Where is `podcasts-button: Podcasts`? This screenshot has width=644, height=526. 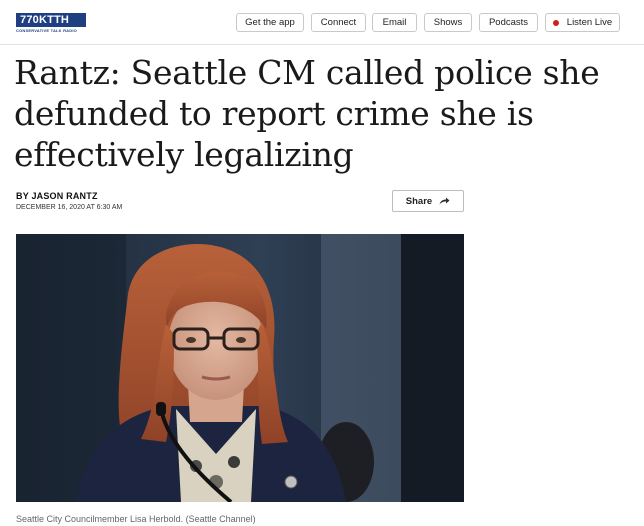
podcasts-button: Podcasts is located at coordinates (508, 22).